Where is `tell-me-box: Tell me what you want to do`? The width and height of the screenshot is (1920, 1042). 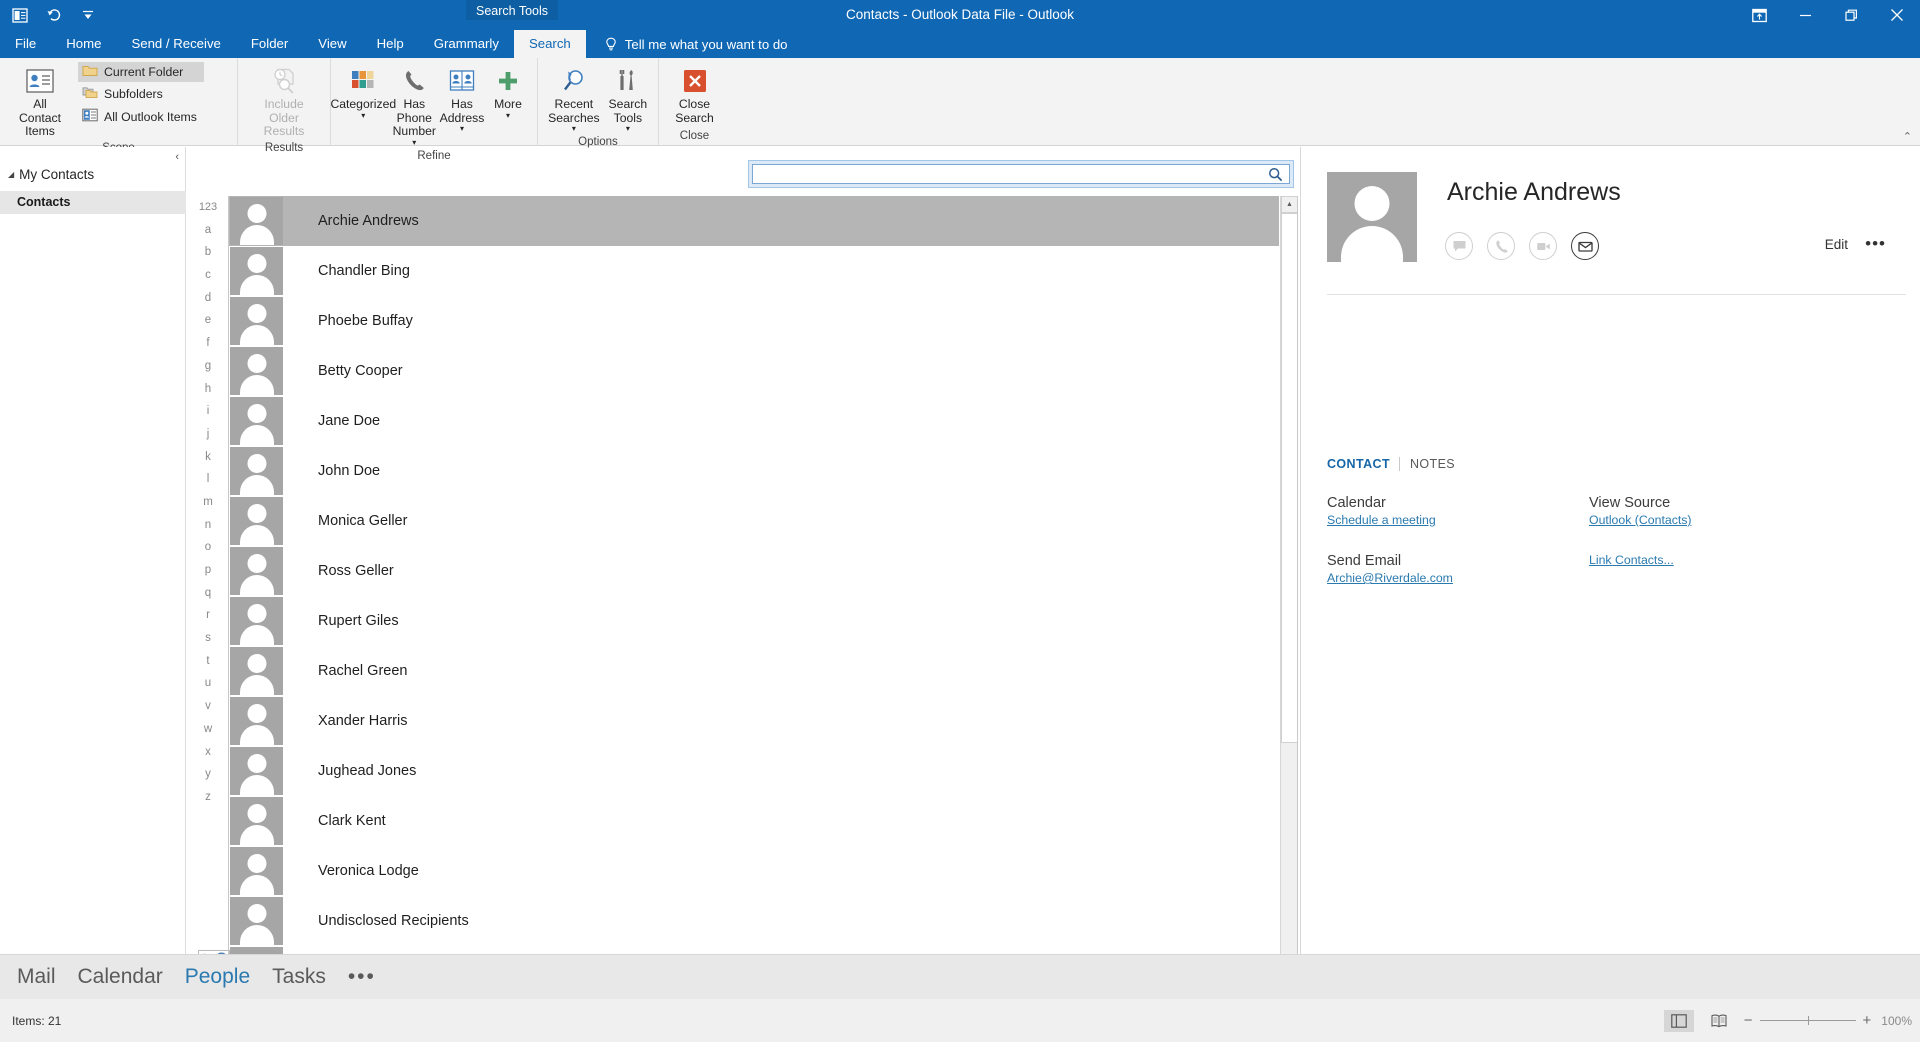 tell-me-box: Tell me what you want to do is located at coordinates (687, 44).